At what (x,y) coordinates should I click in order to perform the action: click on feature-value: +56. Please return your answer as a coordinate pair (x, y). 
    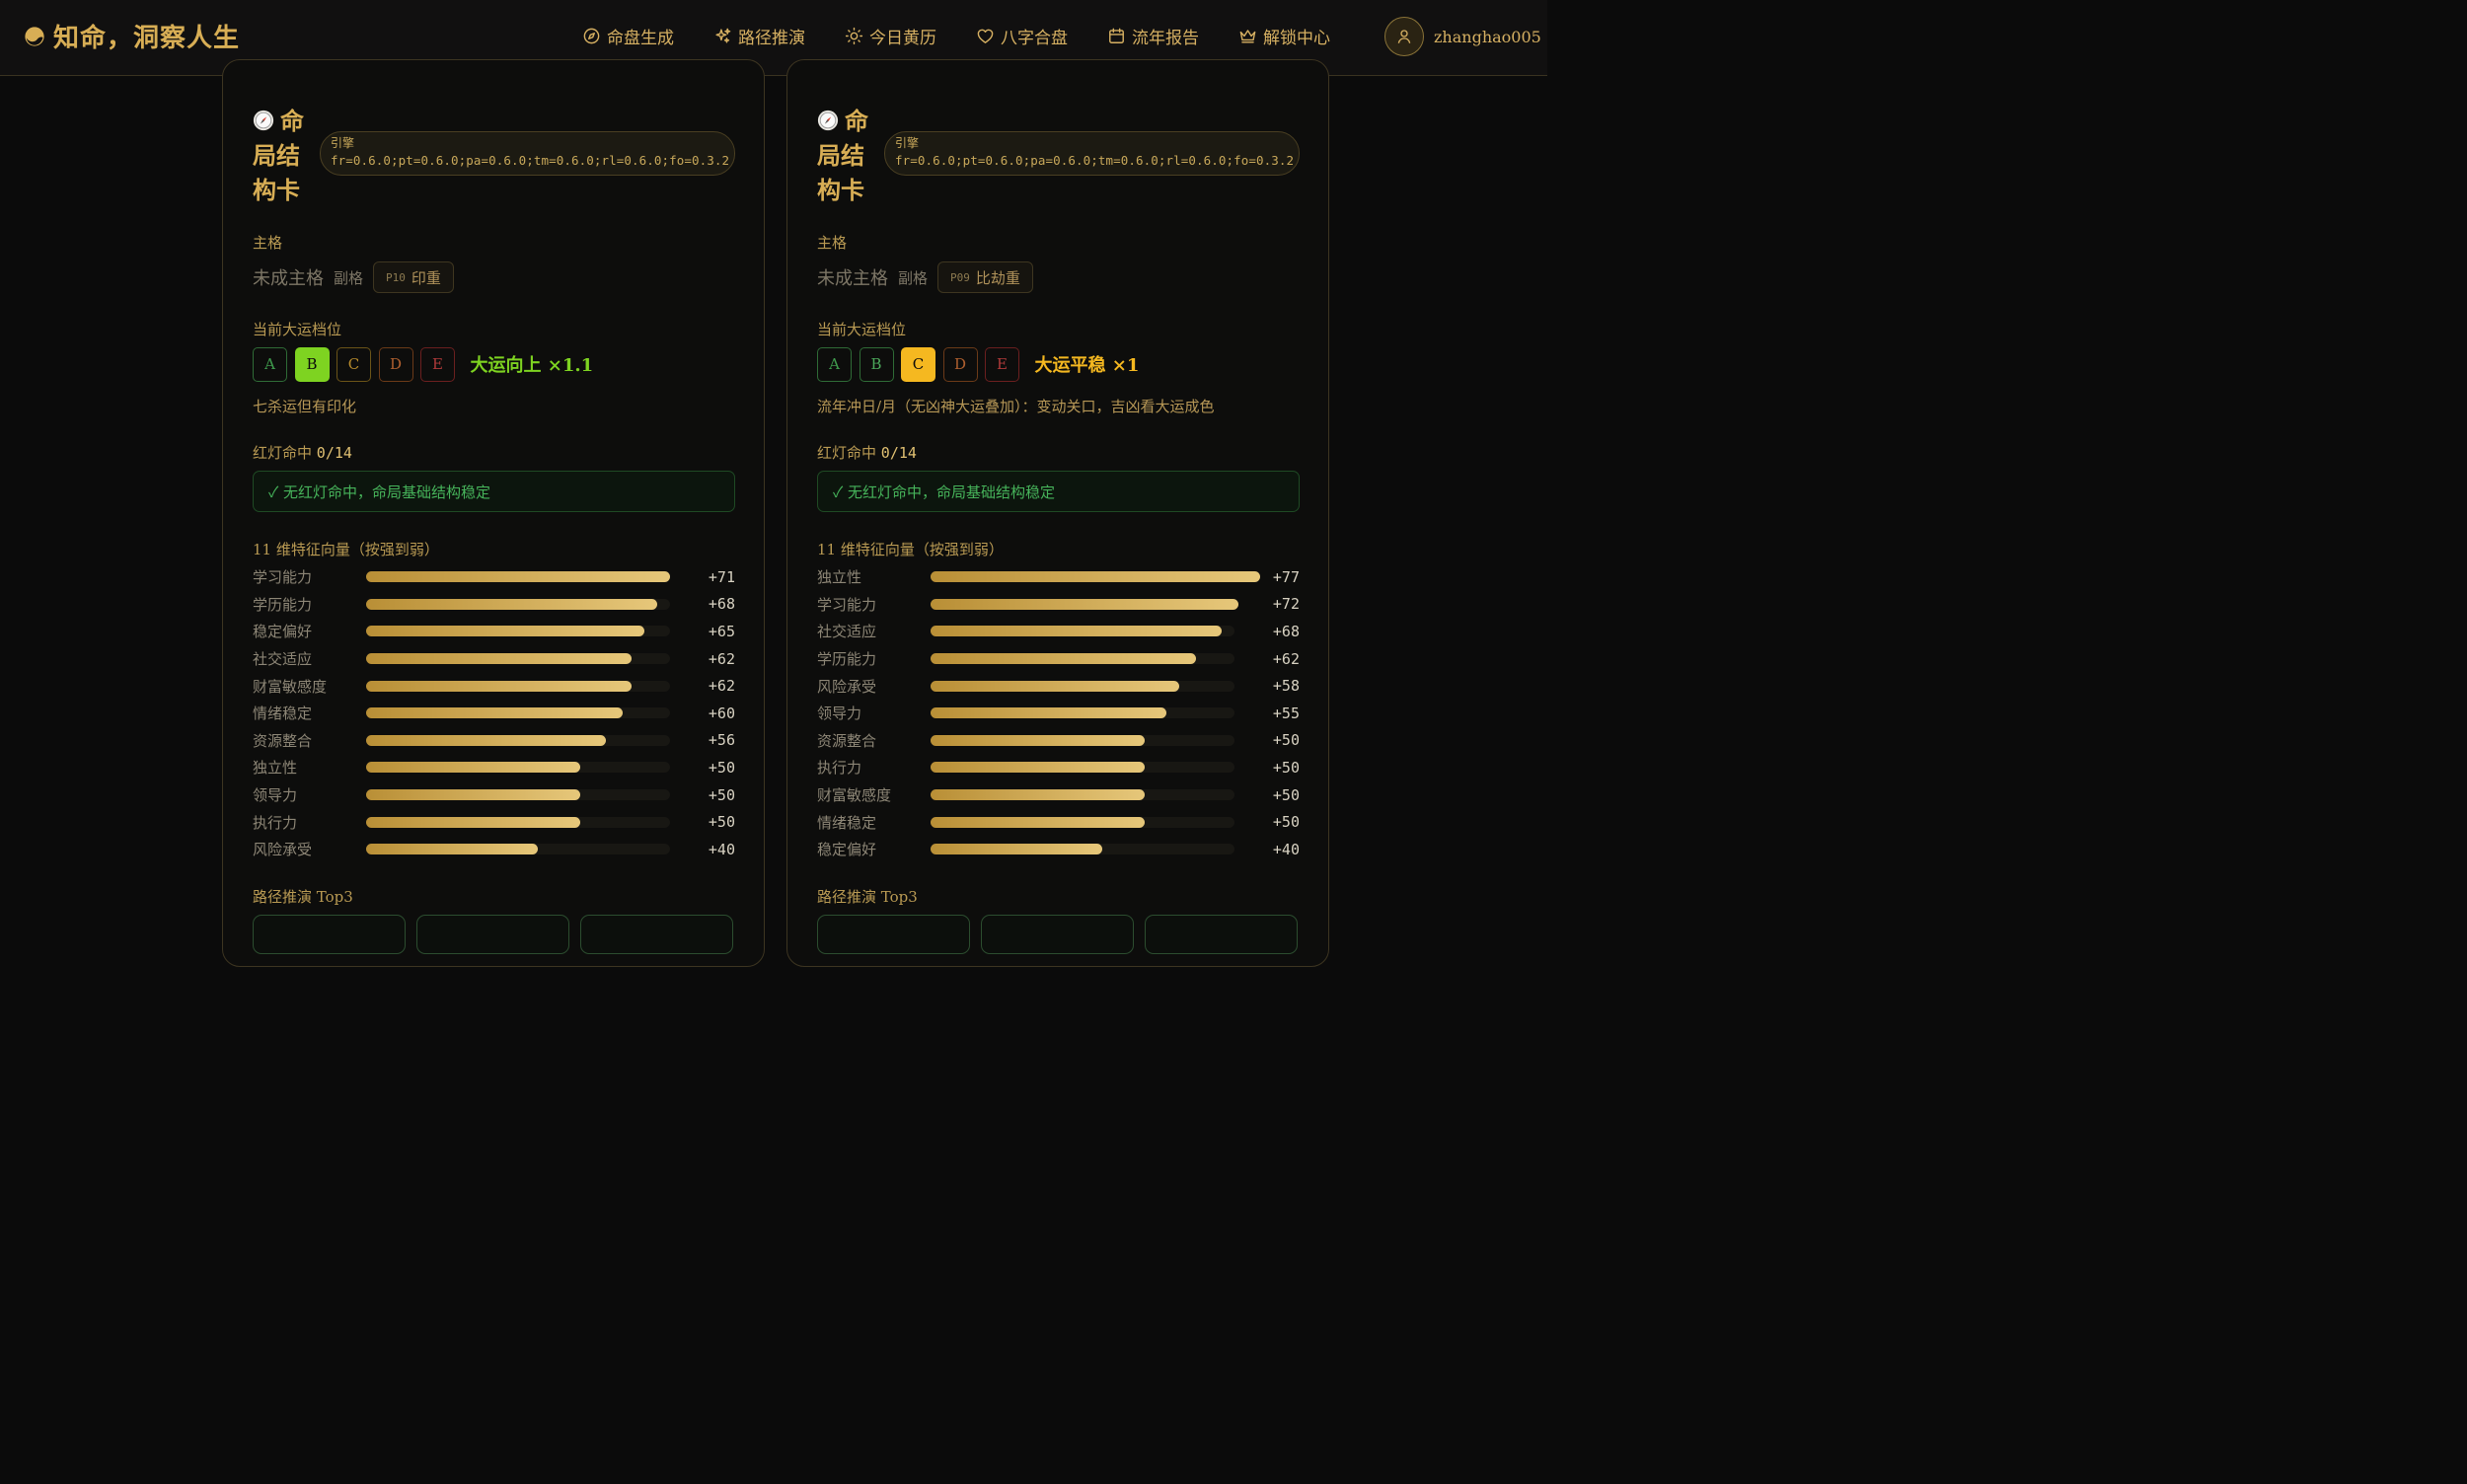
    Looking at the image, I should click on (721, 740).